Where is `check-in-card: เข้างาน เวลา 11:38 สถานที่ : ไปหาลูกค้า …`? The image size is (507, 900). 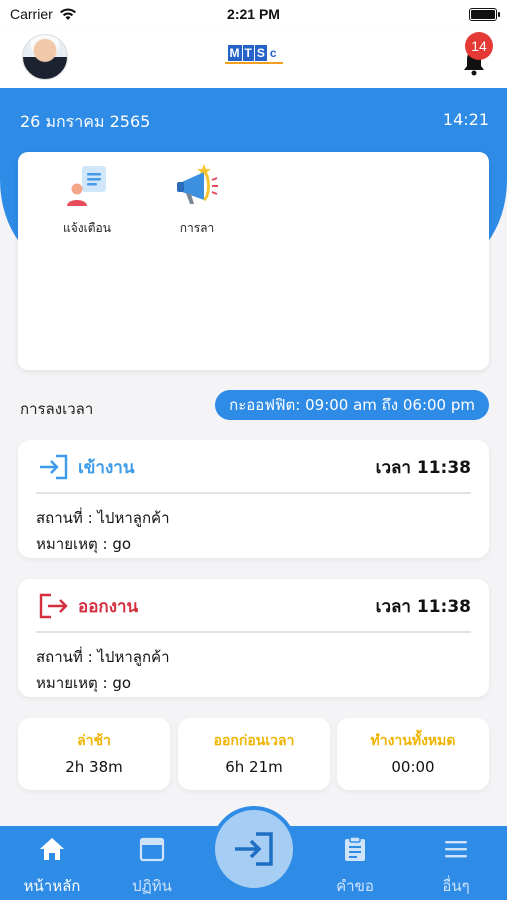
check-in-card: เข้างาน เวลา 11:38 สถานที่ : ไปหาลูกค้า … is located at coordinates (253, 499).